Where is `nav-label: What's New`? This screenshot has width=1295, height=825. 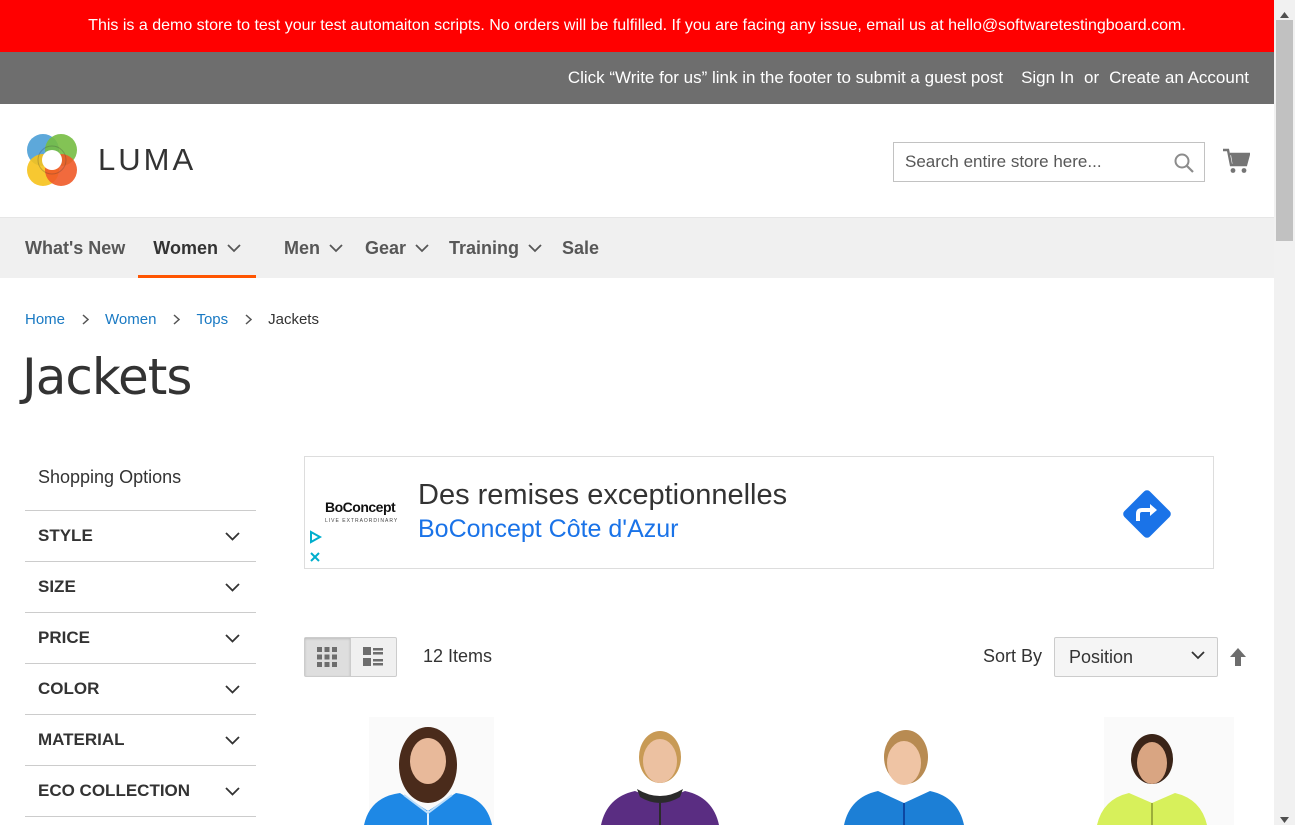 nav-label: What's New is located at coordinates (75, 247).